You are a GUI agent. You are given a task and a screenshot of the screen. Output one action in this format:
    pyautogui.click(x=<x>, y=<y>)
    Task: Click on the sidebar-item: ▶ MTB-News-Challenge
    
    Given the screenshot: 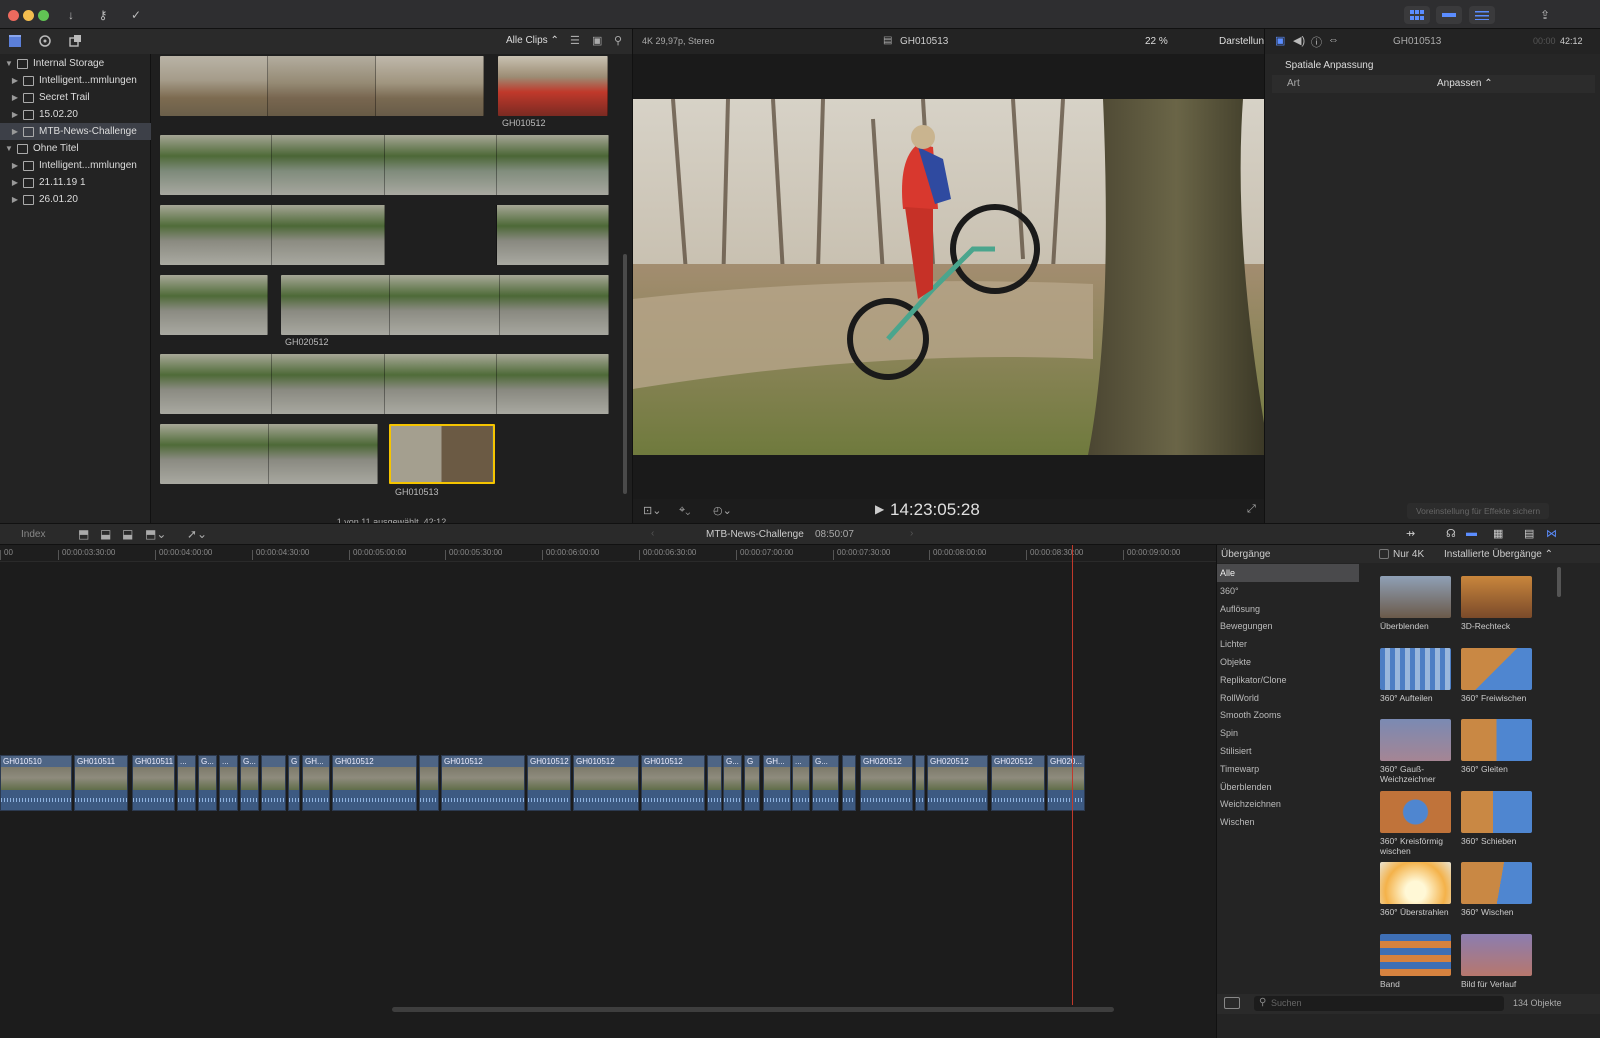 What is the action you would take?
    pyautogui.click(x=75, y=131)
    